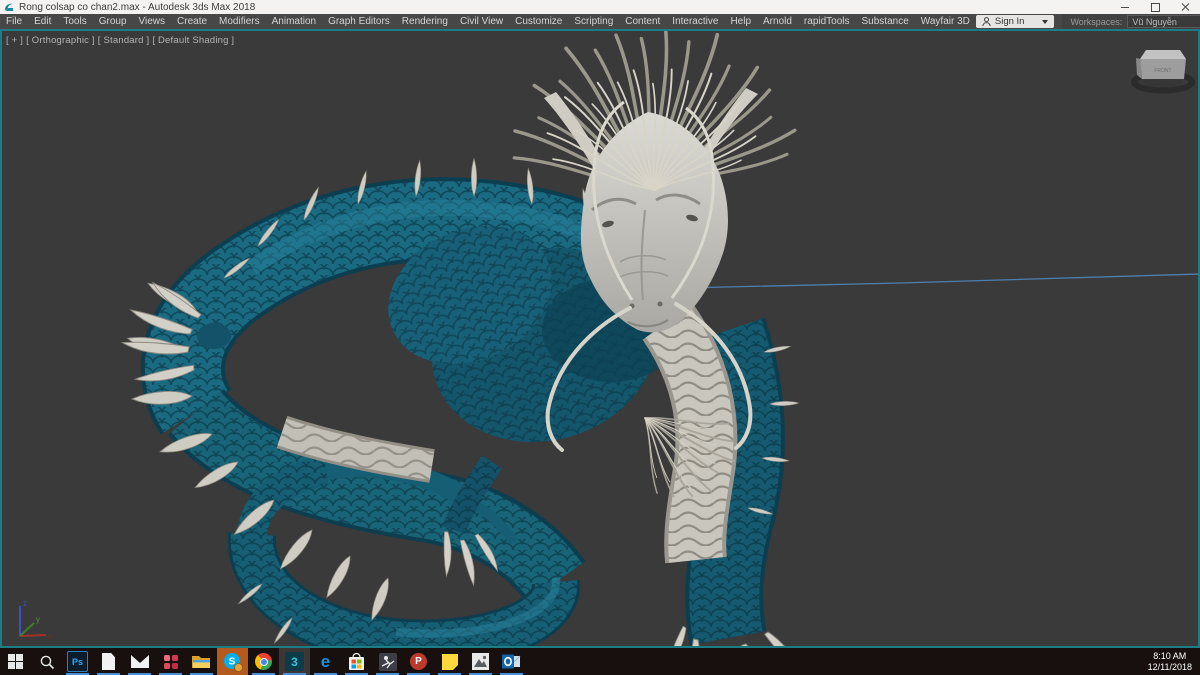 The image size is (1200, 675). I want to click on search-icon, so click(47, 662).